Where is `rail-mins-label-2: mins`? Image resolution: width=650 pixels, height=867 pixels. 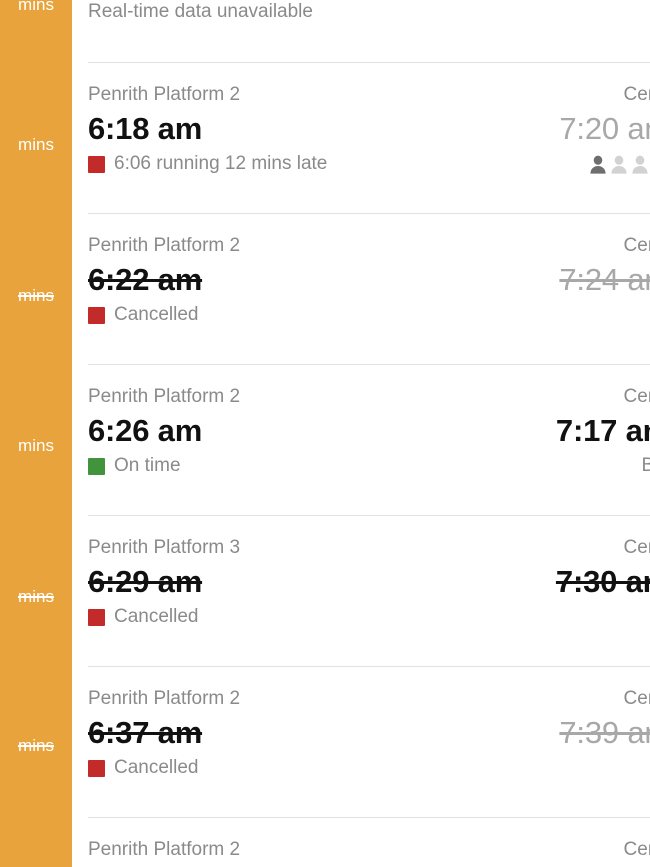
rail-mins-label-2: mins is located at coordinates (36, 295).